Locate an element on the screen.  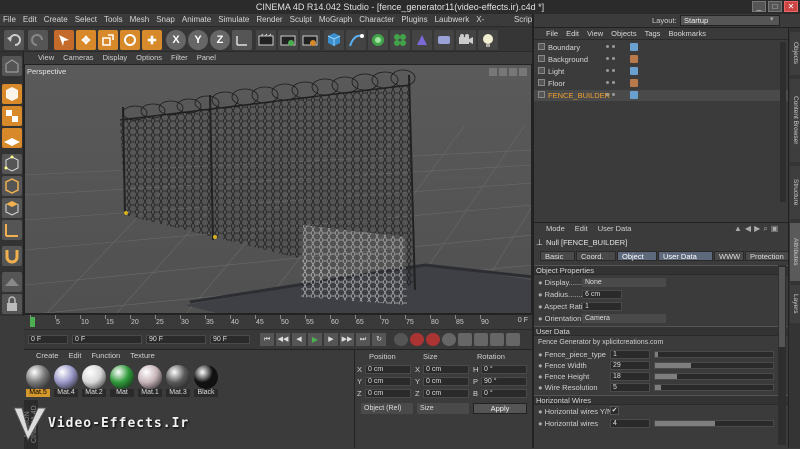
user-param-field: 29 is located at coordinates (630, 365).